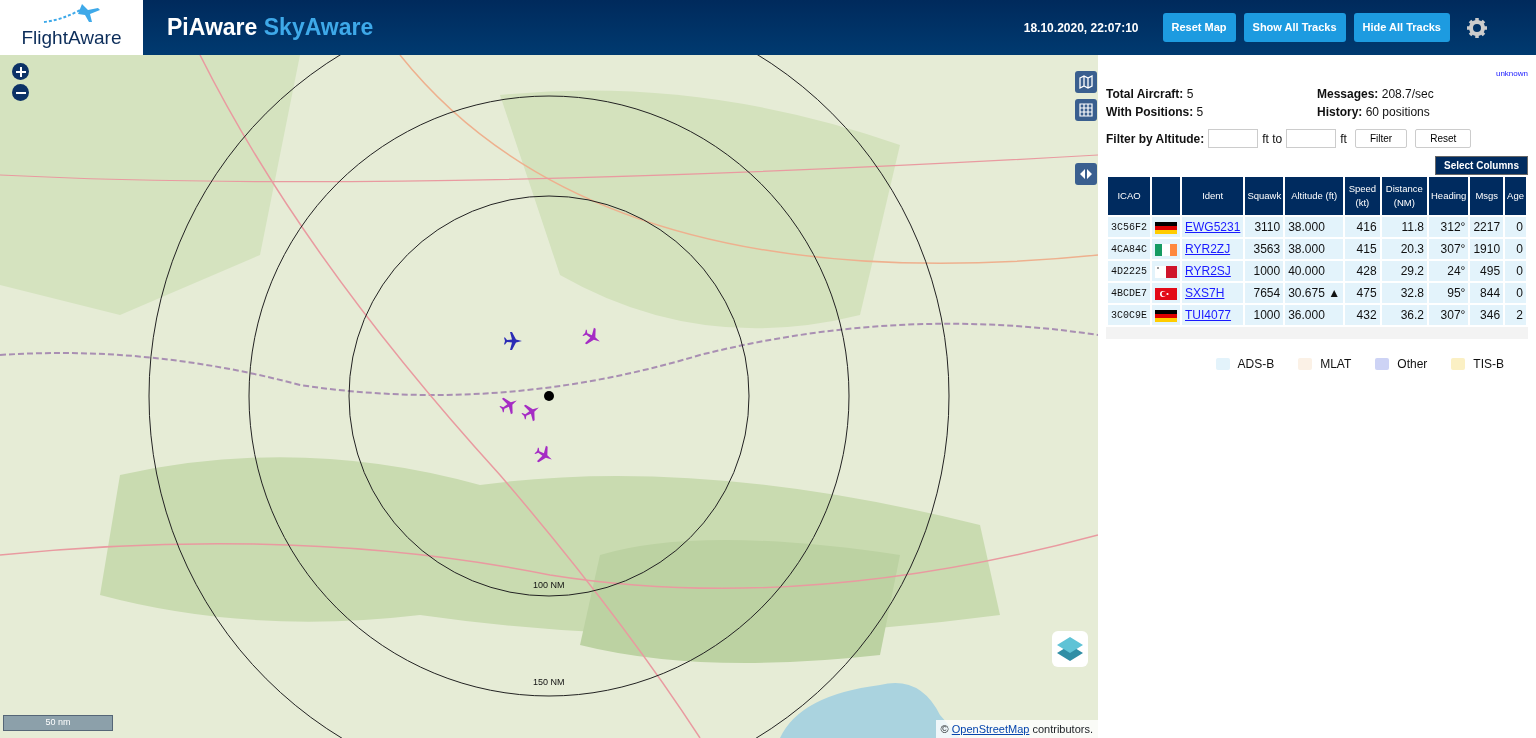  I want to click on table-cell-text: 432, so click(1366, 315).